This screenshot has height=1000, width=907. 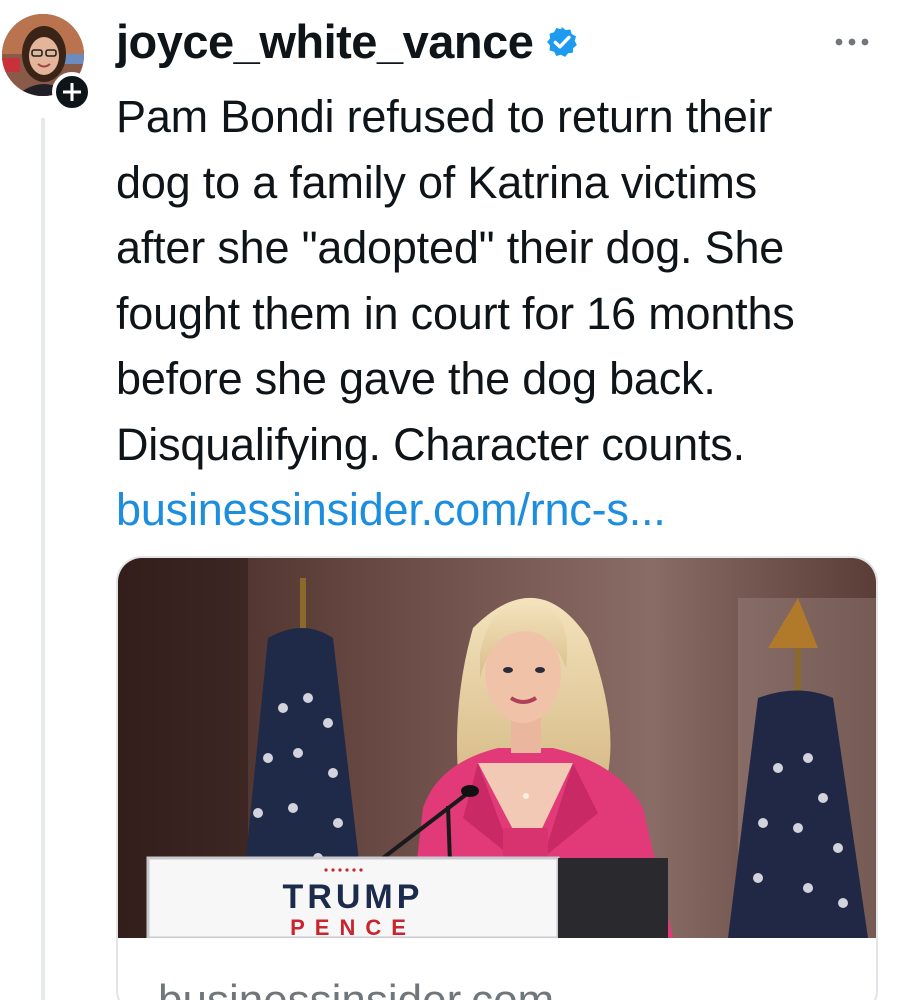 What do you see at coordinates (444, 116) in the screenshot?
I see `post-text-line: Pam Bondi refused to return their` at bounding box center [444, 116].